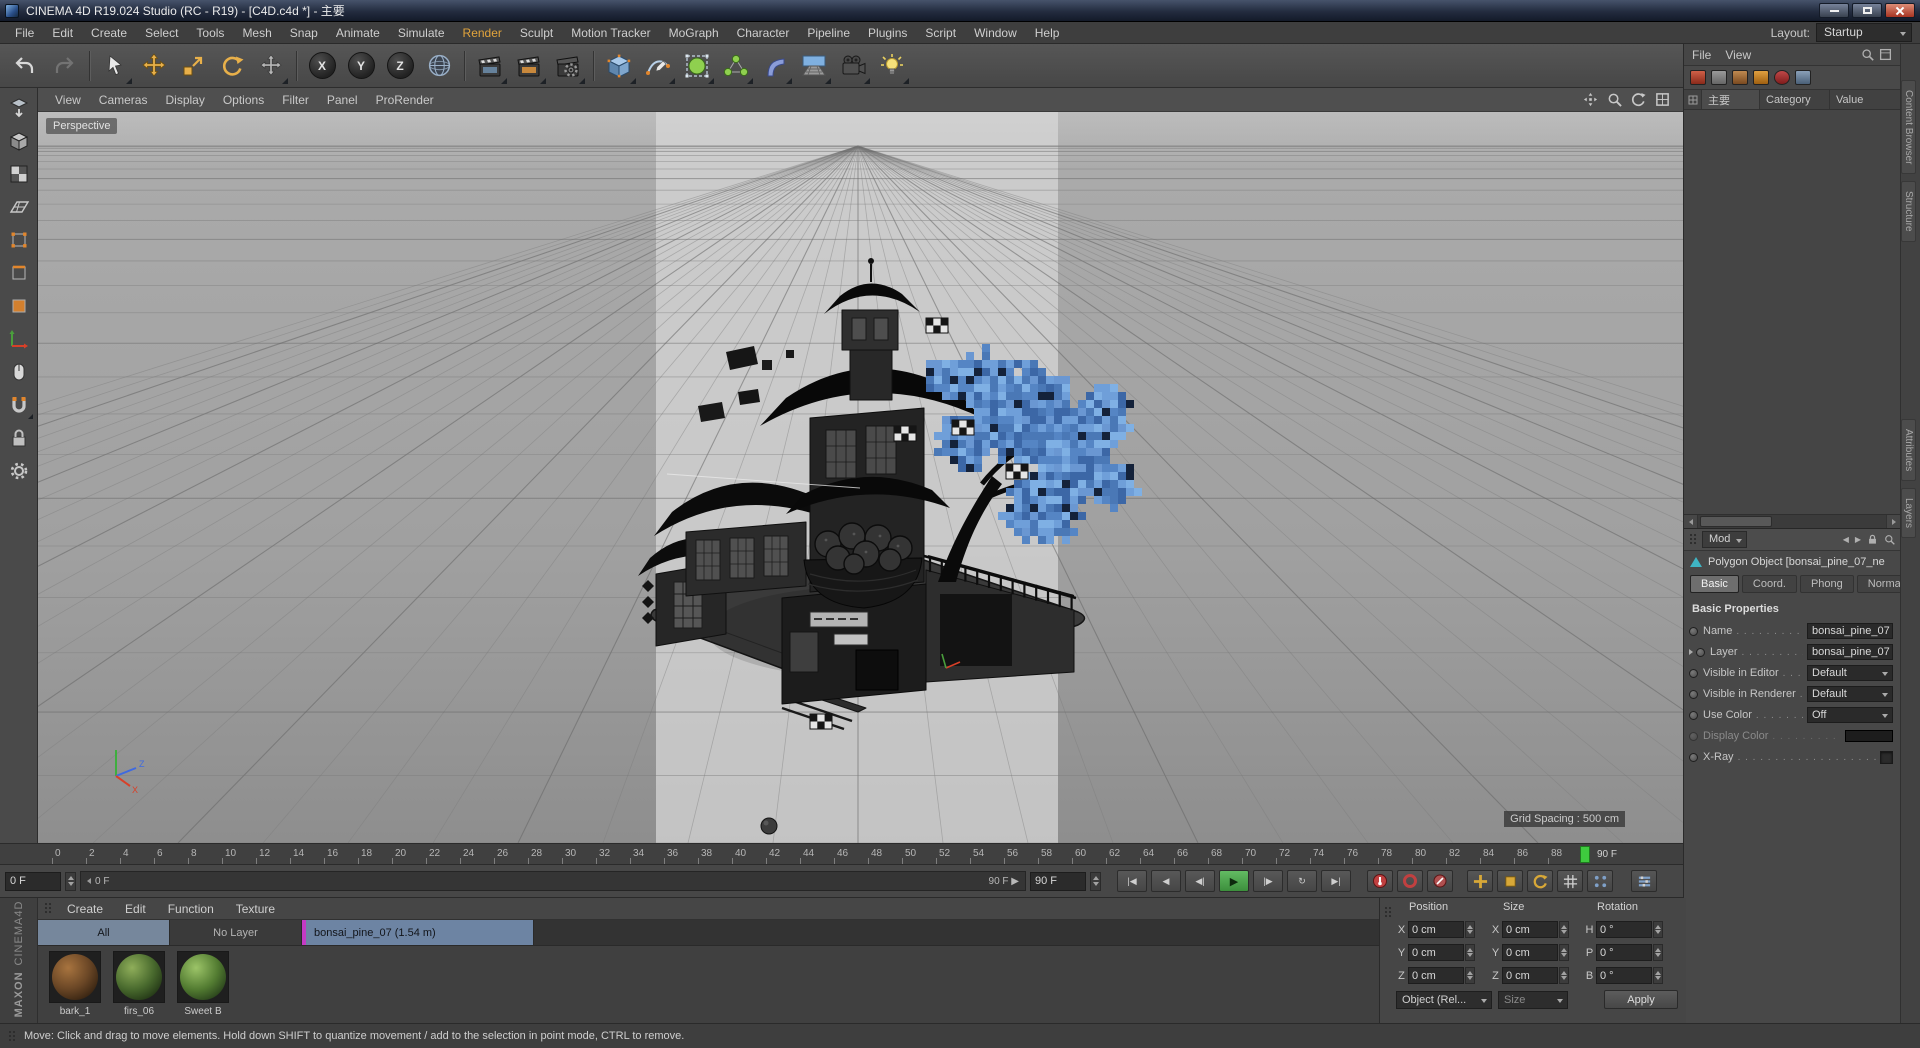 This screenshot has width=1920, height=1048. I want to click on scale-tool-button, so click(193, 66).